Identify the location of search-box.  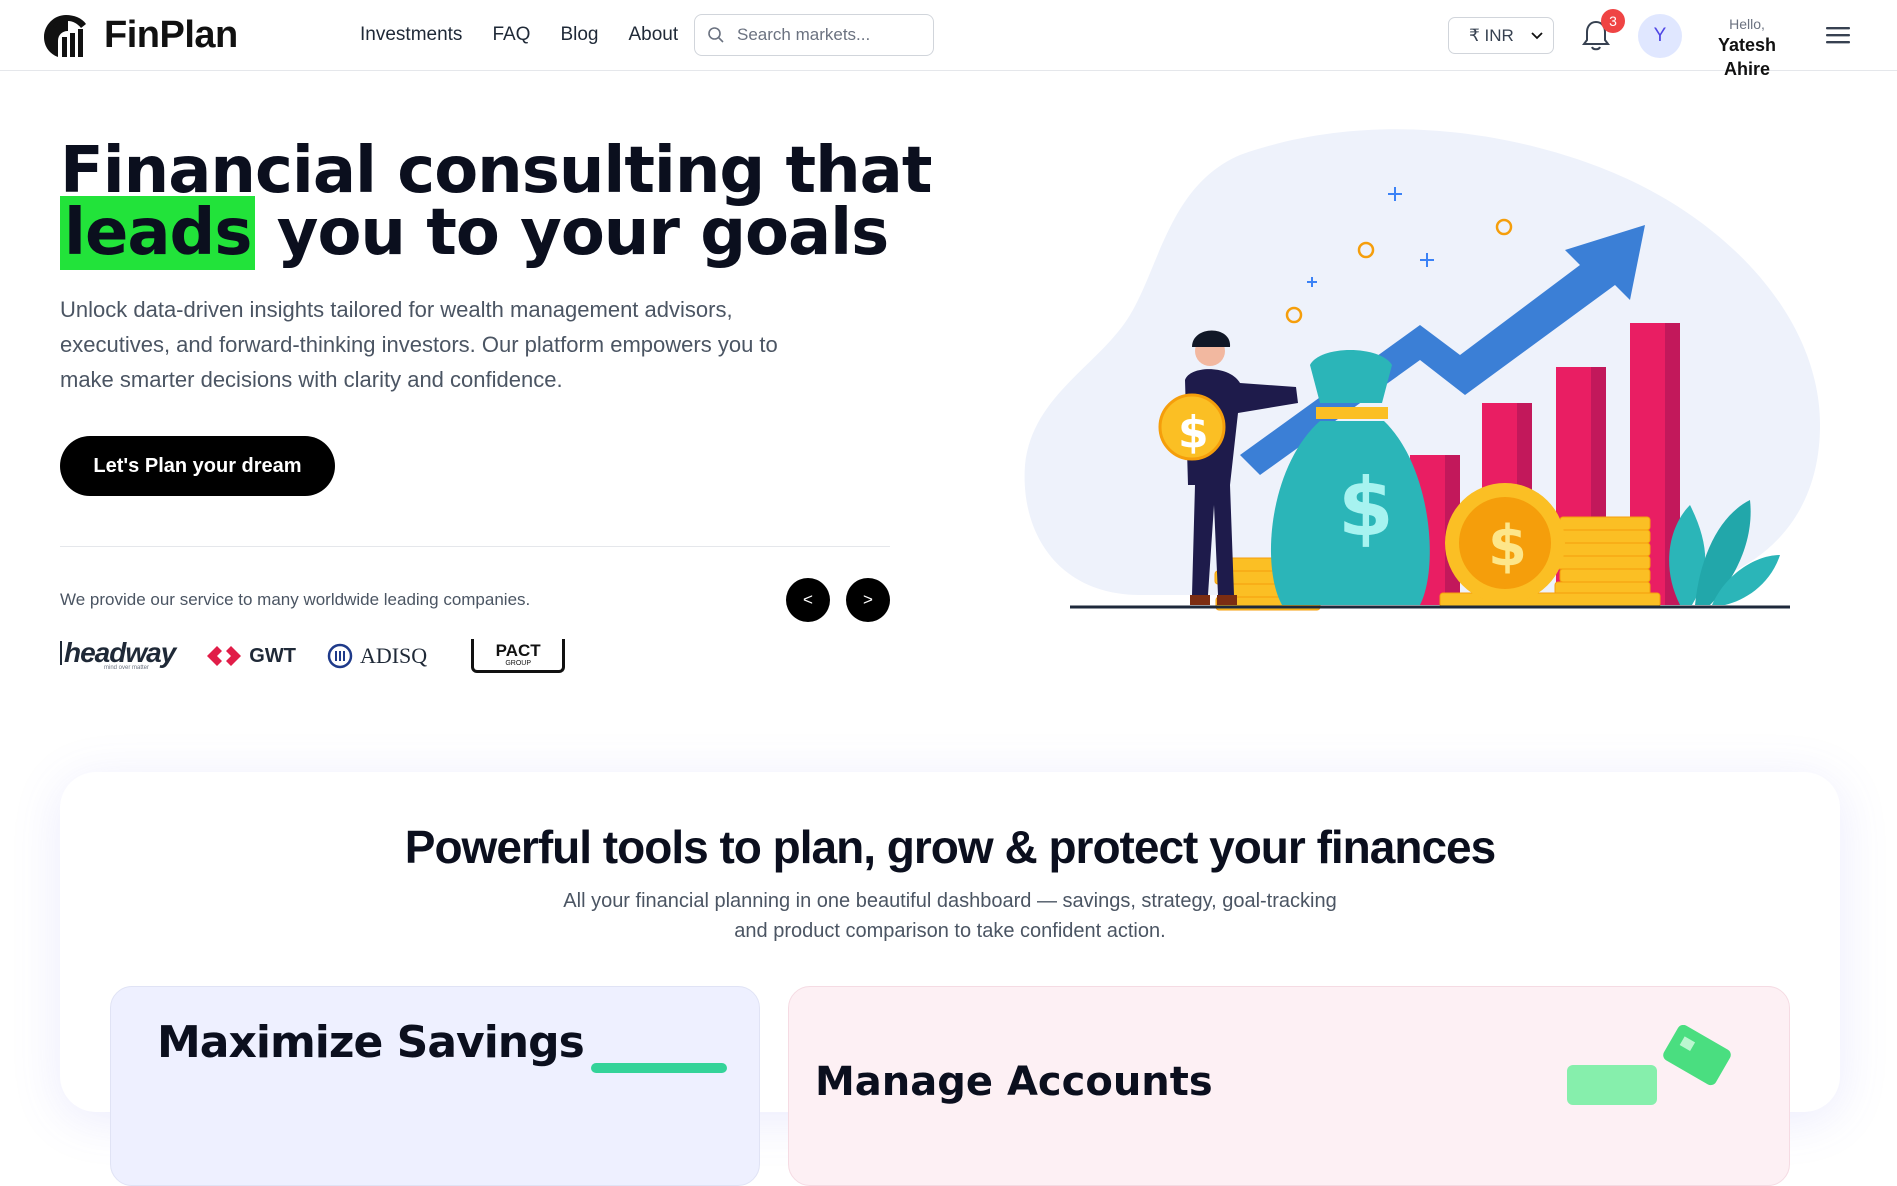
(814, 35).